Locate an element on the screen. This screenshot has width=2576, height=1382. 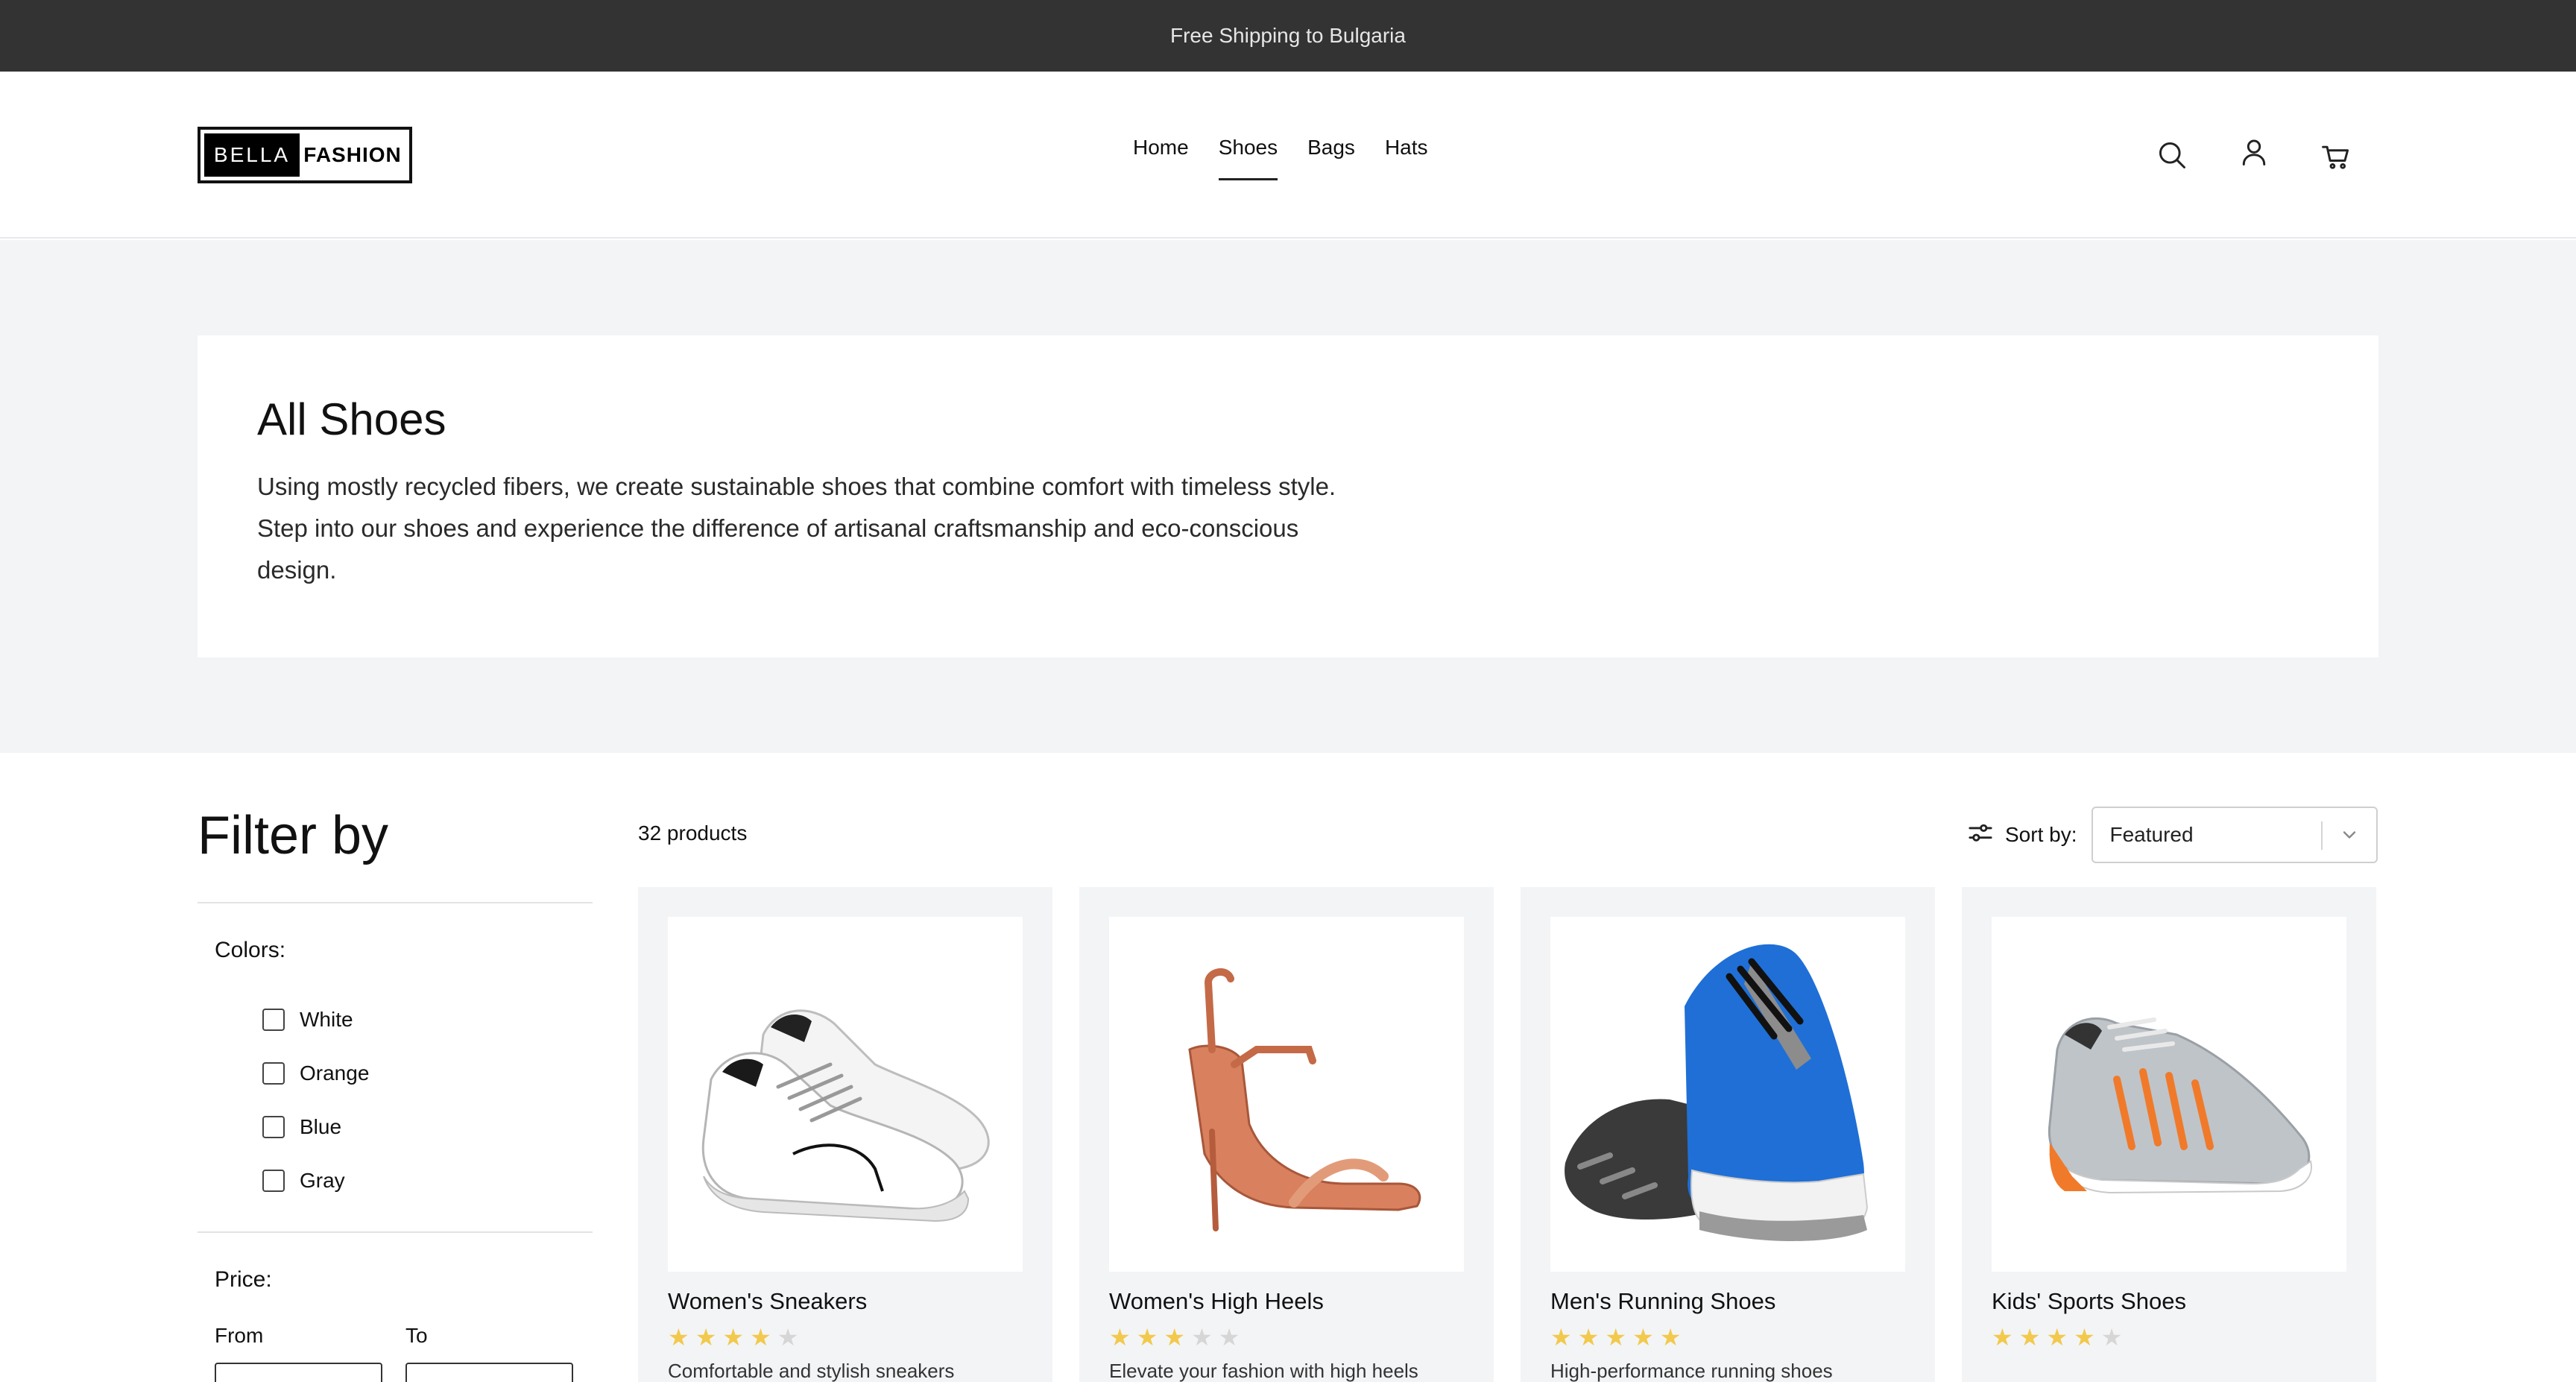
product-count: 32 products is located at coordinates (693, 833).